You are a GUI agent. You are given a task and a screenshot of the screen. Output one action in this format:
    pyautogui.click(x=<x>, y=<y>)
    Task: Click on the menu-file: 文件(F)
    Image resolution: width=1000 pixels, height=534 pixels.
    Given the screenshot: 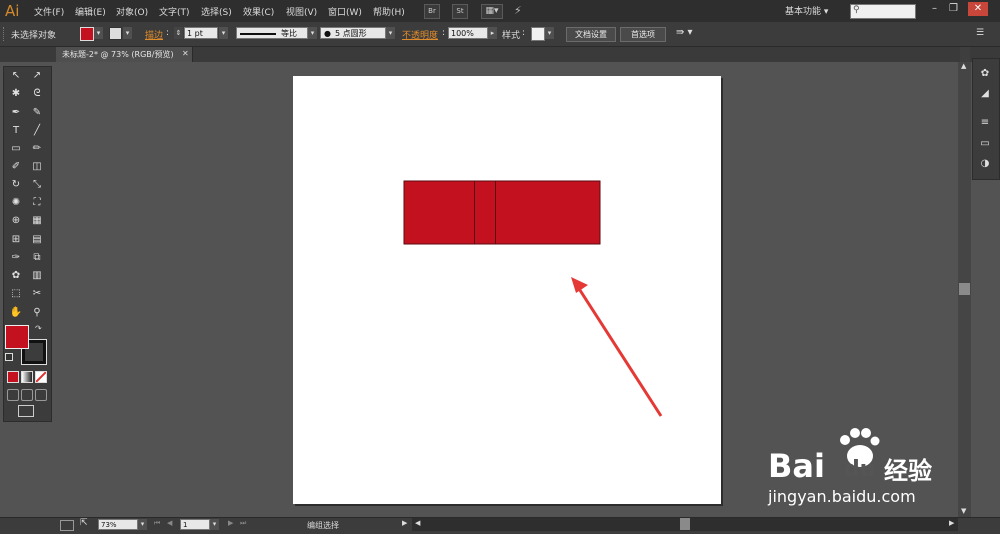 What is the action you would take?
    pyautogui.click(x=49, y=11)
    